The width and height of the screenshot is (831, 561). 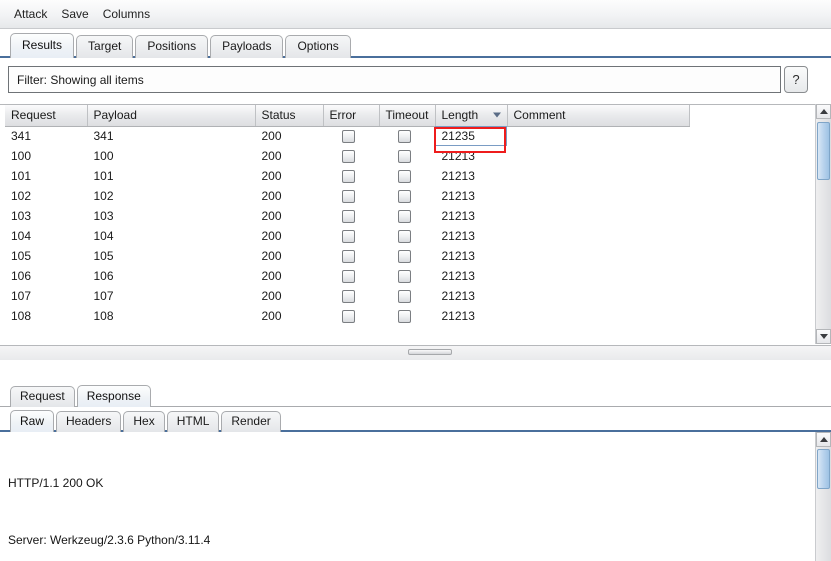 What do you see at coordinates (171, 296) in the screenshot?
I see `cell-payload: 107` at bounding box center [171, 296].